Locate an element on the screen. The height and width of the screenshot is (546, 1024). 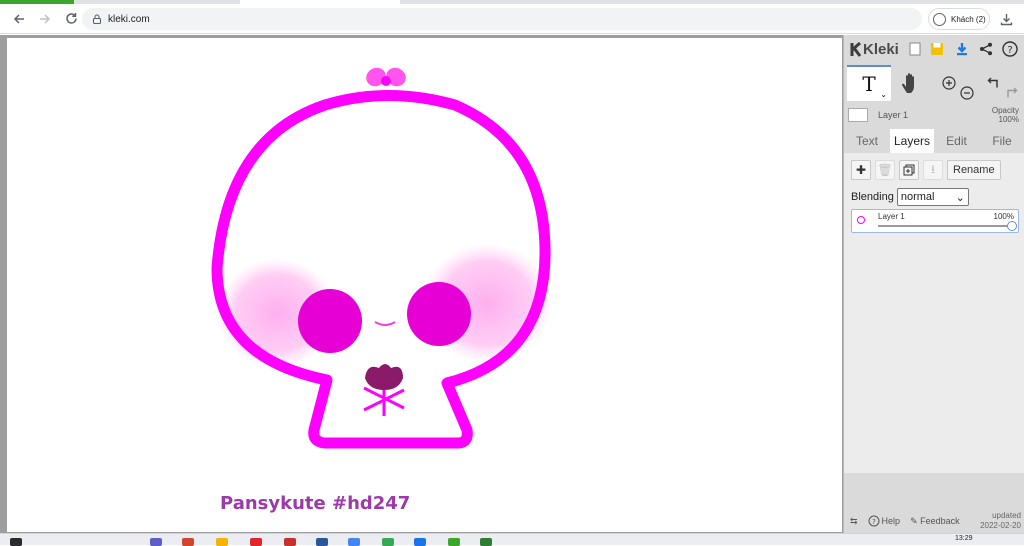
panel-tabs: Text Layers Edit File is located at coordinates (934, 141).